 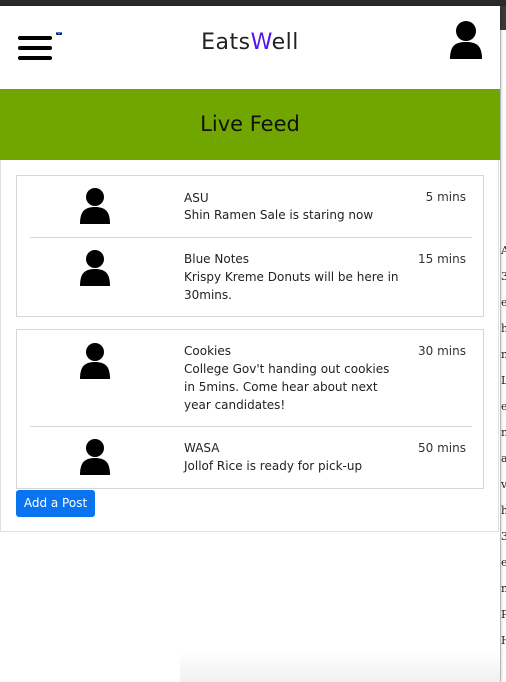 What do you see at coordinates (503, 380) in the screenshot?
I see `background-text: L` at bounding box center [503, 380].